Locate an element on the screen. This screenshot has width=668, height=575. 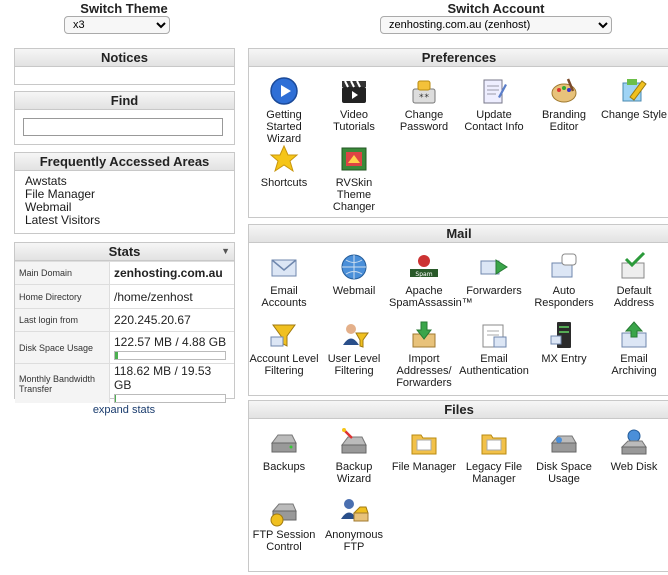
item-label: Backup Wizard is located at coordinates (354, 473).